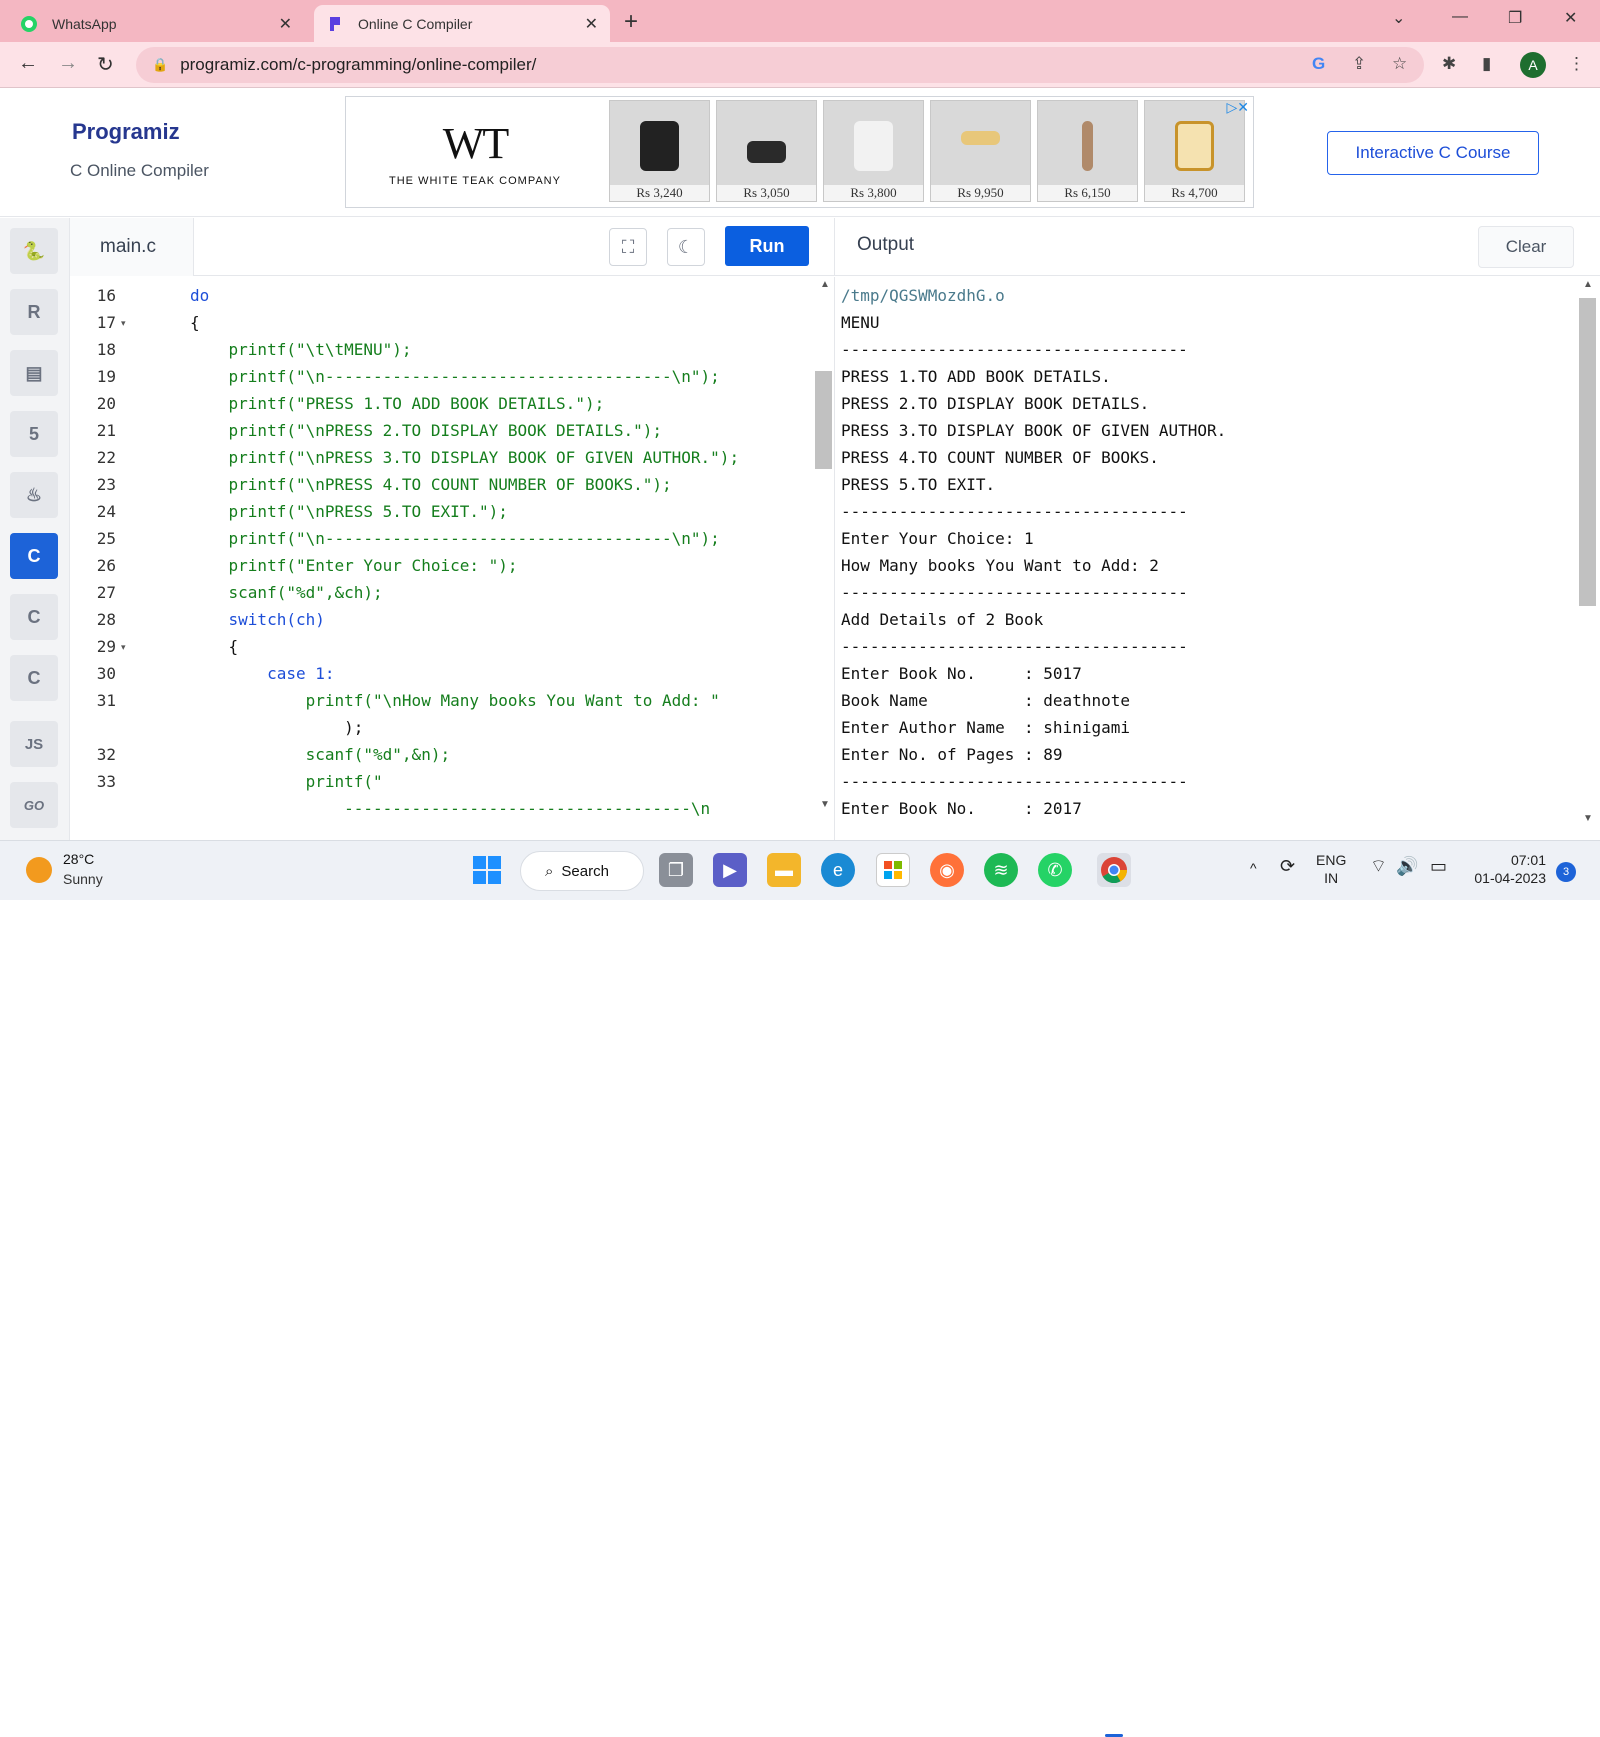  Describe the element at coordinates (105, 64) in the screenshot. I see `reload-icon: ↻` at that location.